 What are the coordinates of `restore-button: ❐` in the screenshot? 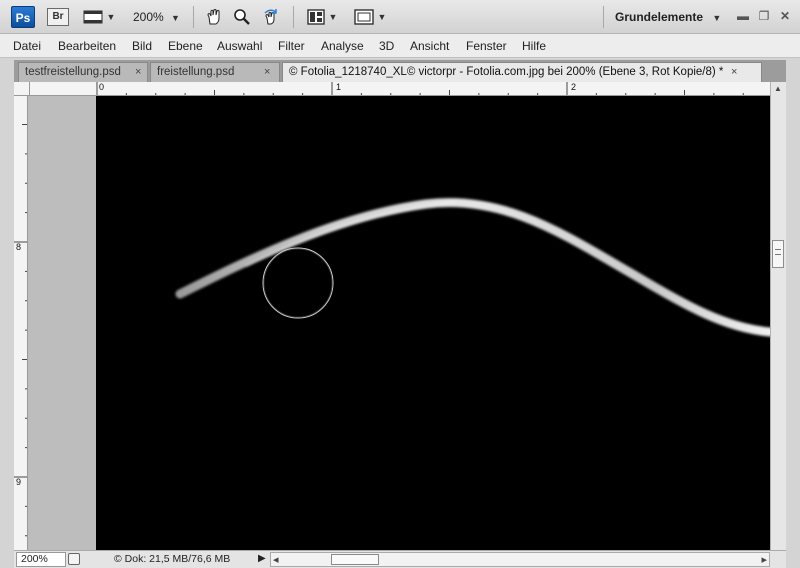 It's located at (764, 16).